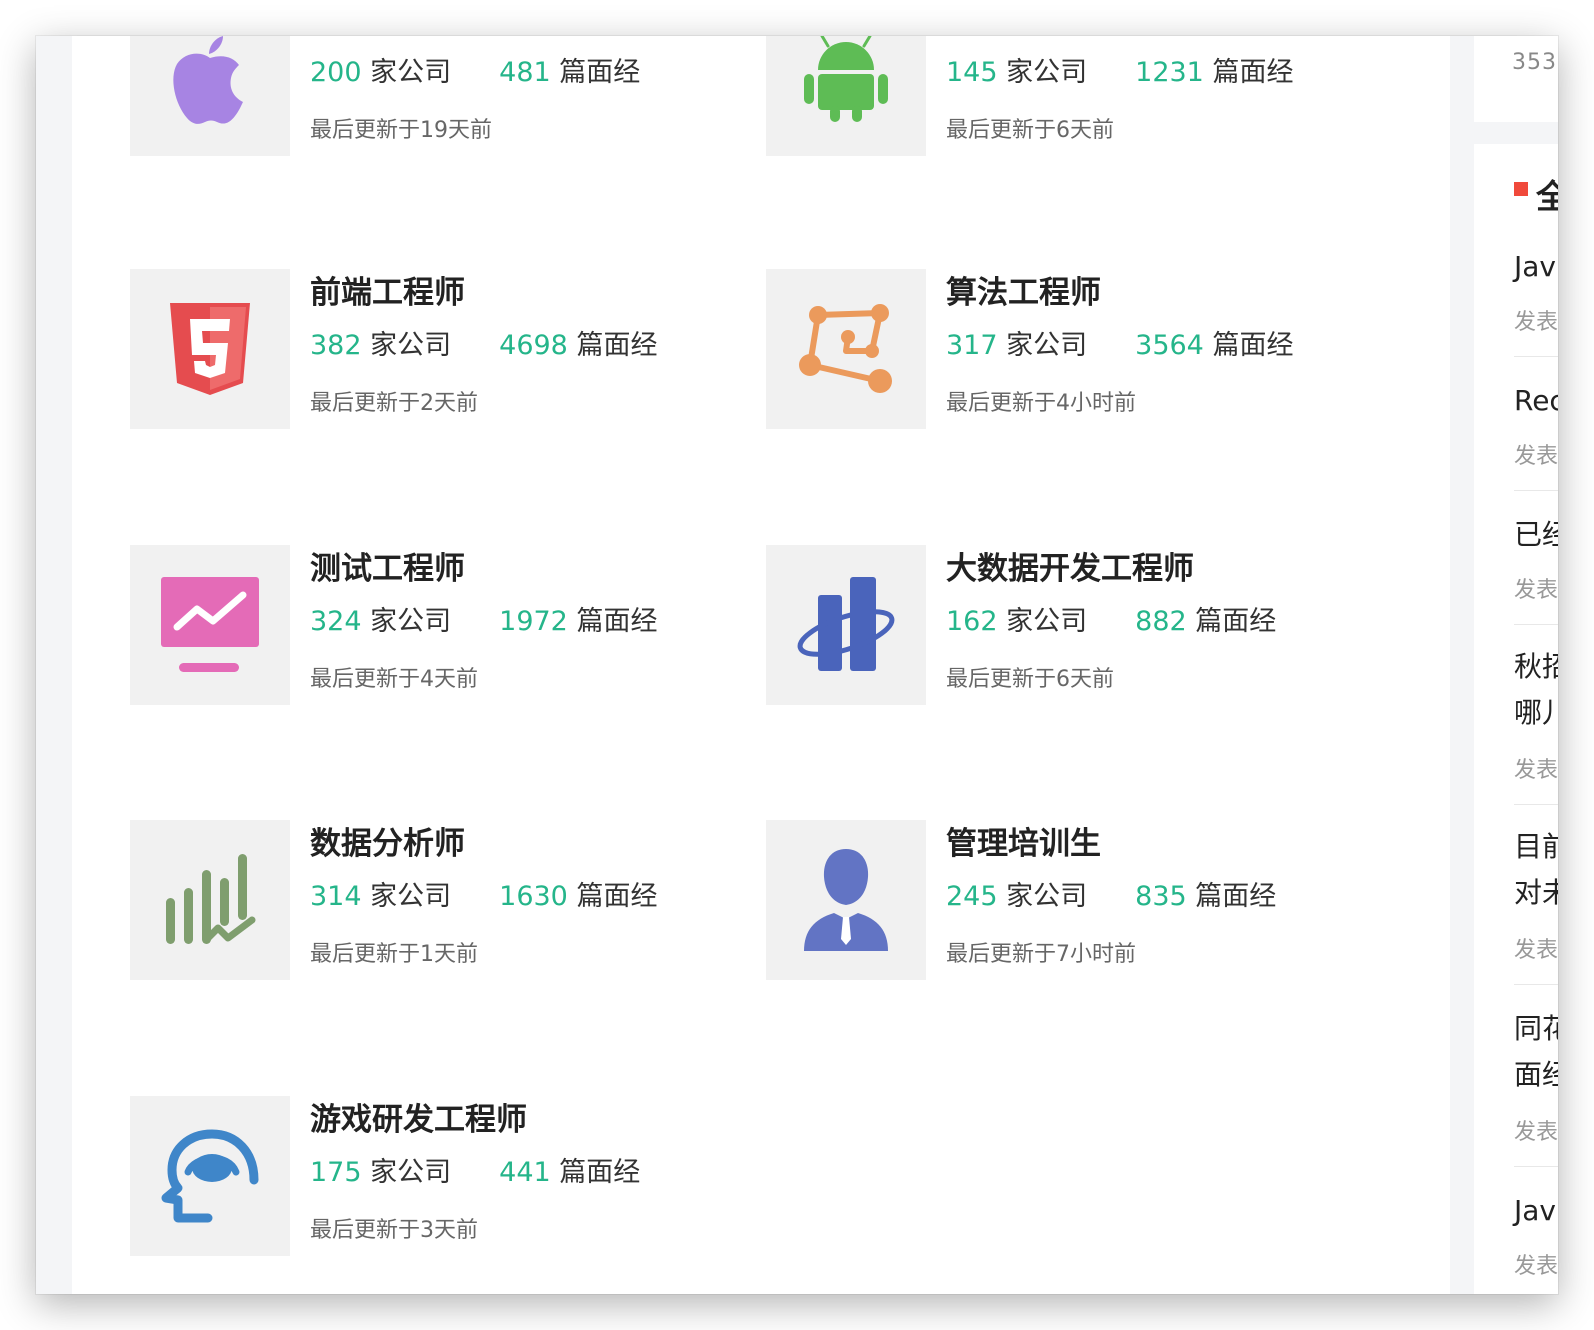  What do you see at coordinates (1086, 96) in the screenshot?
I see `category-card-android: 145 家公司 1231 篇面经 最后更新于6天前` at bounding box center [1086, 96].